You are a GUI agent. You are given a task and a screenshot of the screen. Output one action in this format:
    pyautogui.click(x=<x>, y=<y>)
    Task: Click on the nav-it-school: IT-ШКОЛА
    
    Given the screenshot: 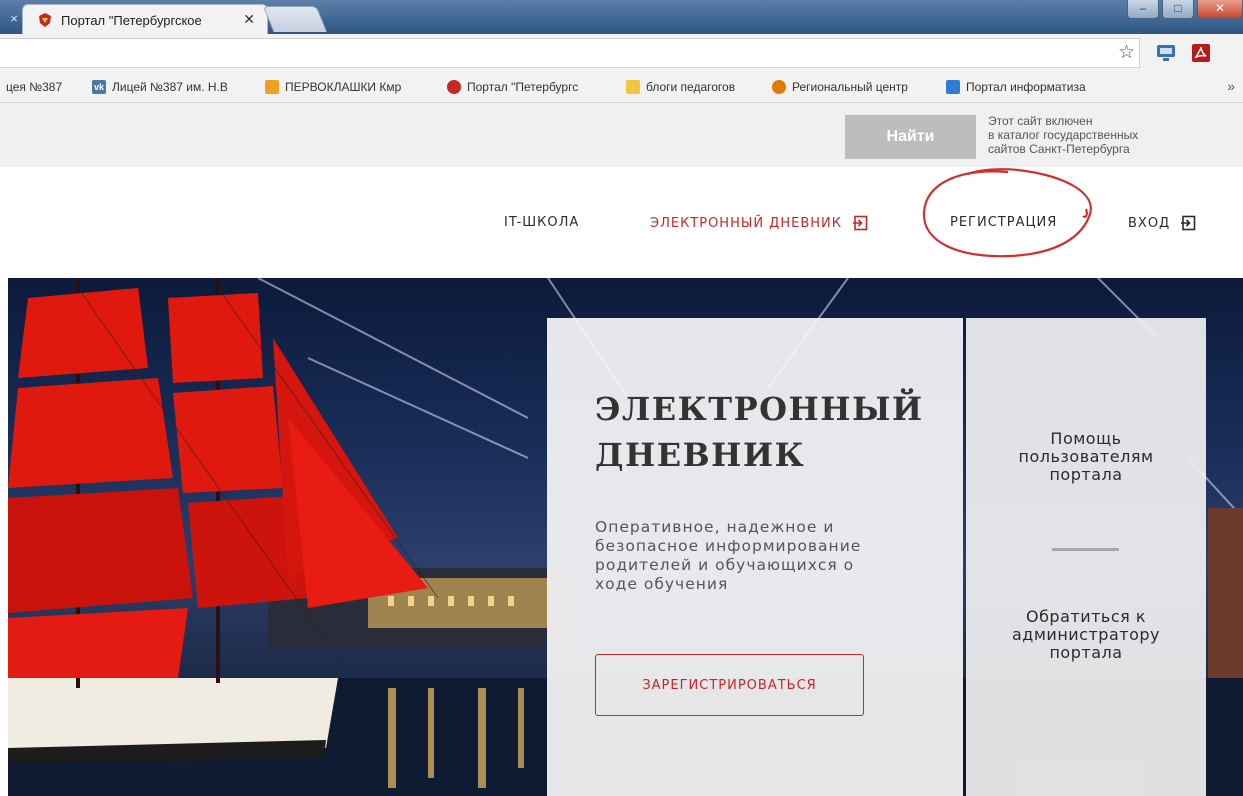 What is the action you would take?
    pyautogui.click(x=541, y=222)
    